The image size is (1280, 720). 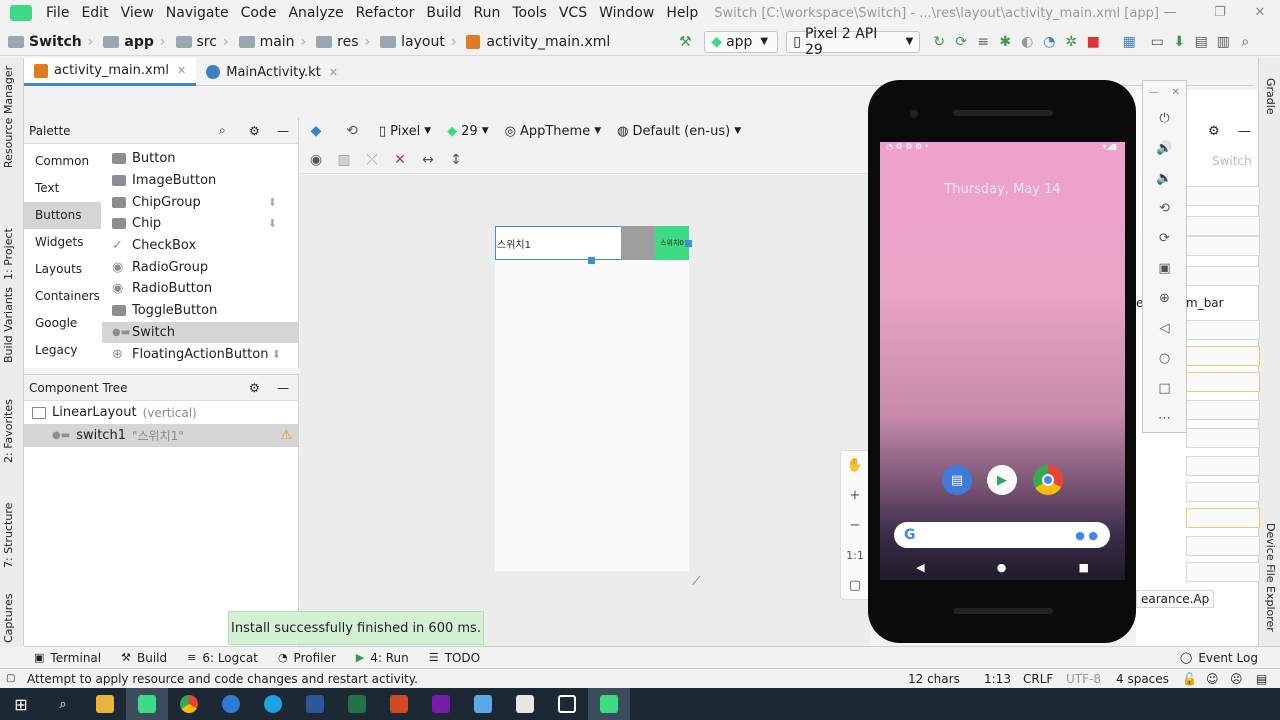 What do you see at coordinates (62, 350) in the screenshot?
I see `category-legacy: Legacy` at bounding box center [62, 350].